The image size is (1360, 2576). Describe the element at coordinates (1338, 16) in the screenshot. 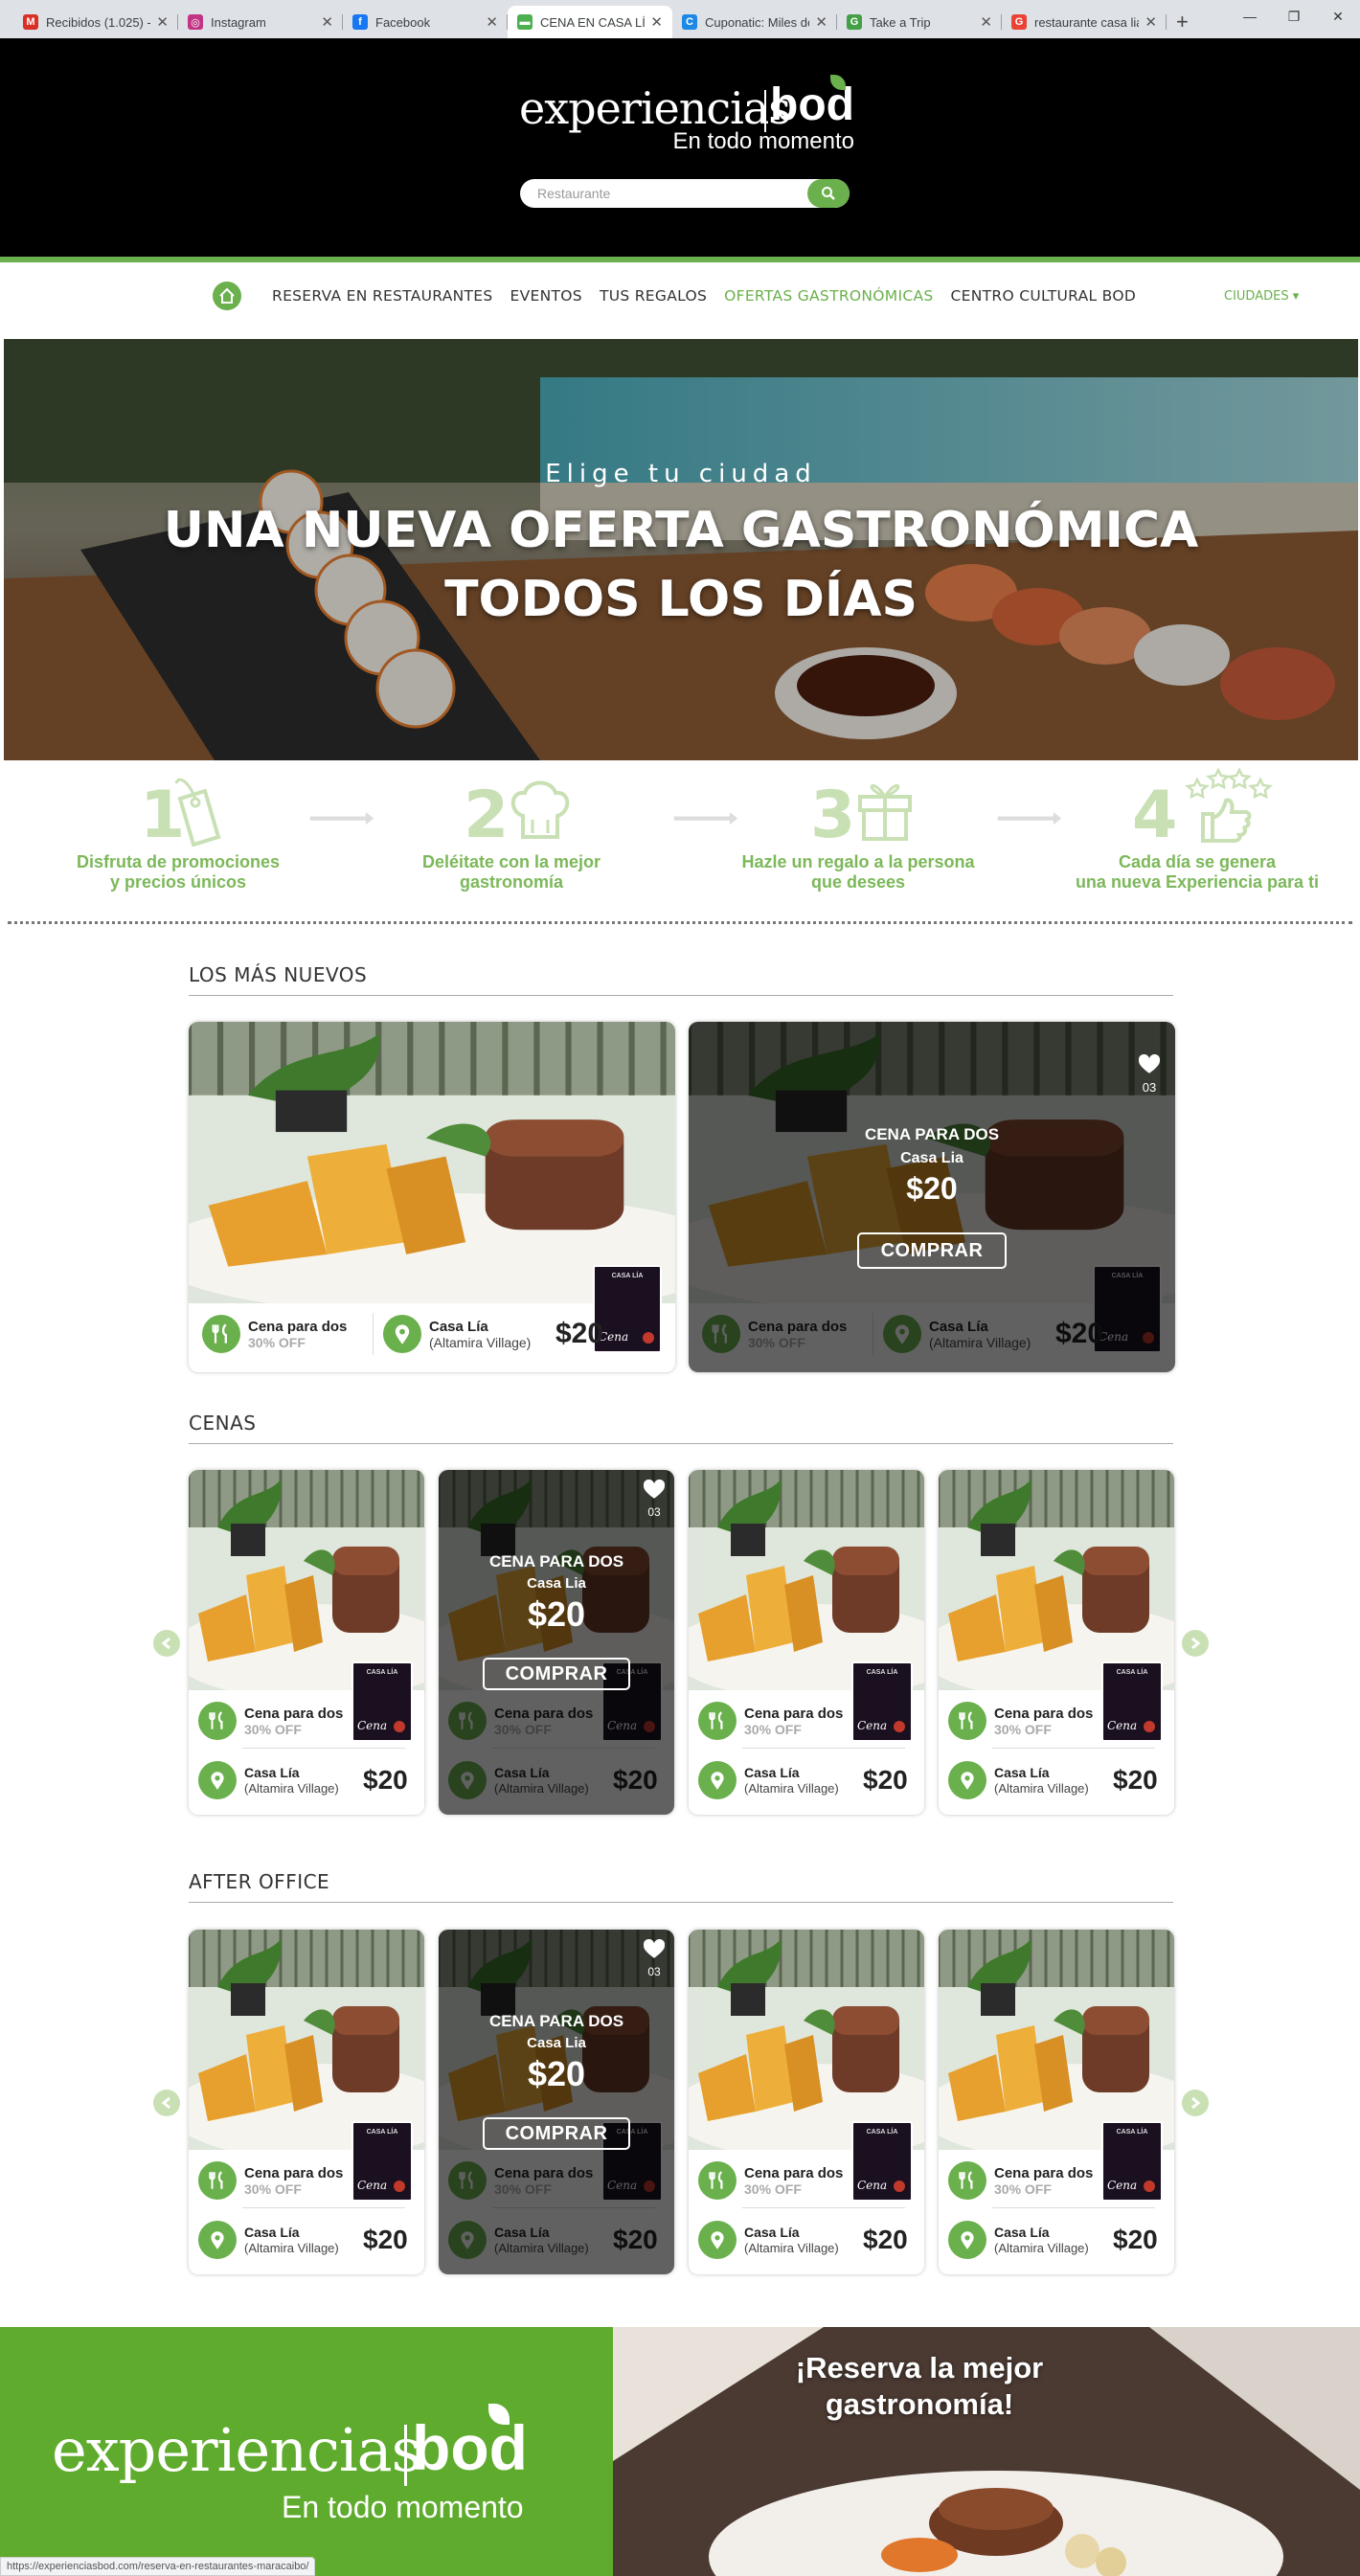

I see `close-window-icon: ✕` at that location.